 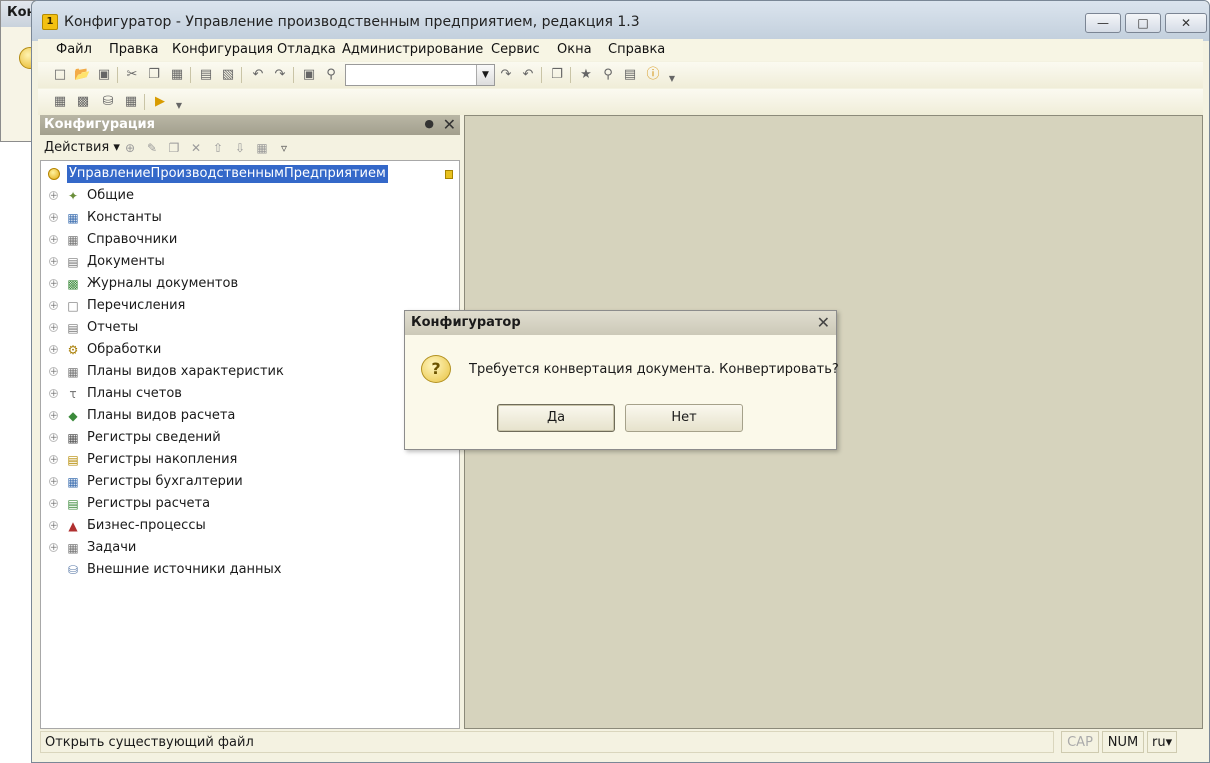 I want to click on move-down-icon: ⇩, so click(x=240, y=148).